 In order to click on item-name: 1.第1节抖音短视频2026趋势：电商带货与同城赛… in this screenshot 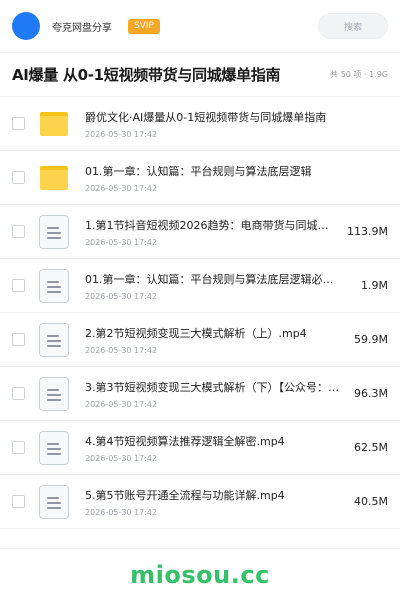, I will do `click(212, 225)`.